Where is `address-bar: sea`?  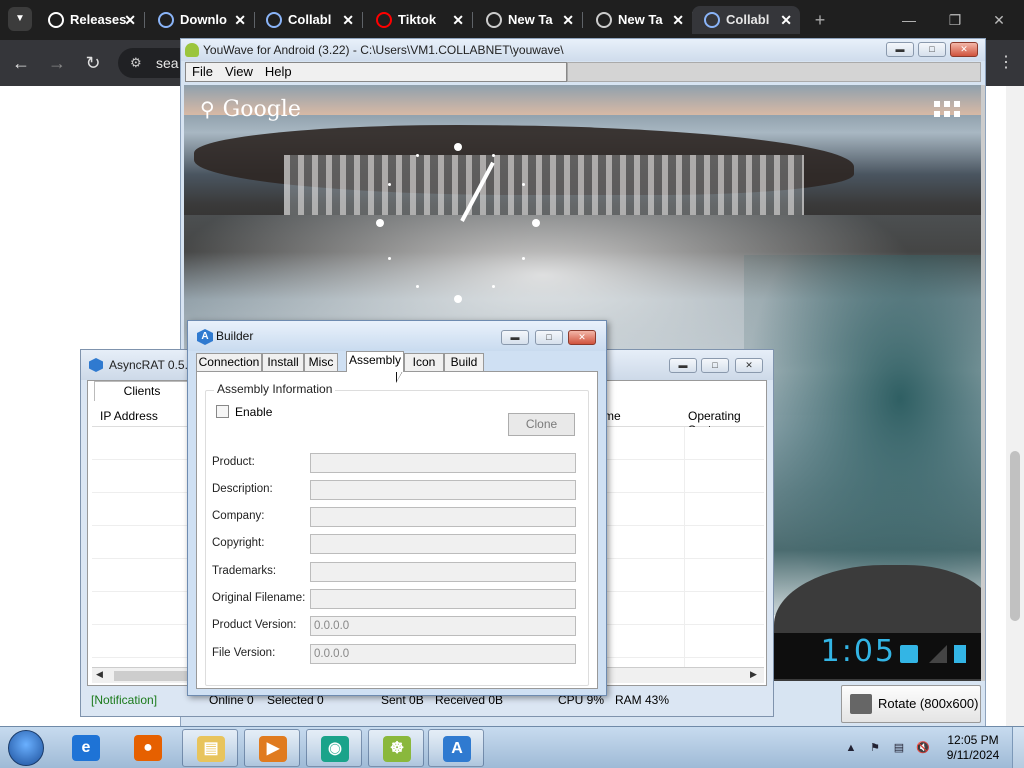 address-bar: sea is located at coordinates (151, 63).